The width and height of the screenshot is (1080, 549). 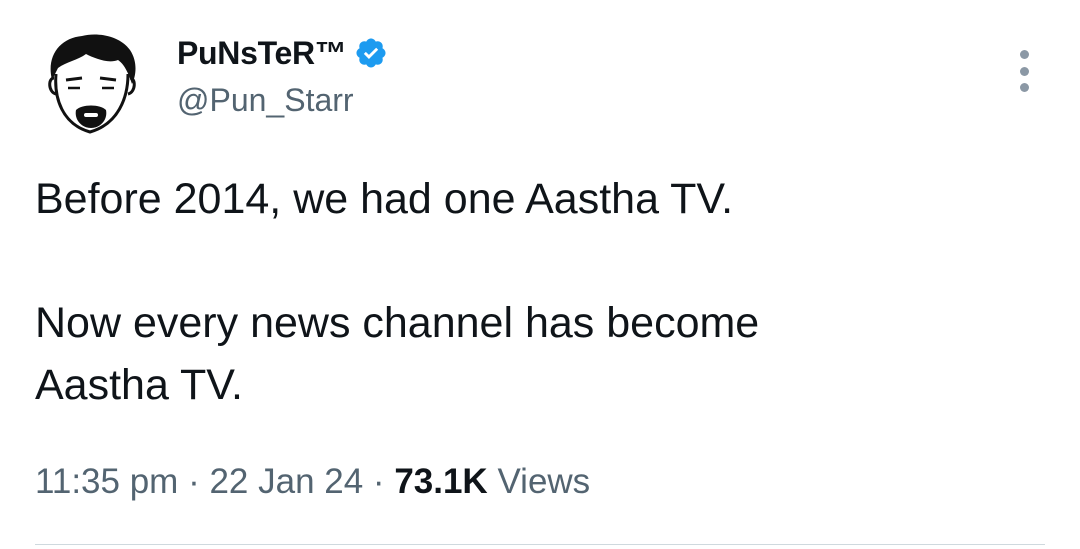 I want to click on tweet-text-line: Now every news channel has become, so click(x=397, y=323).